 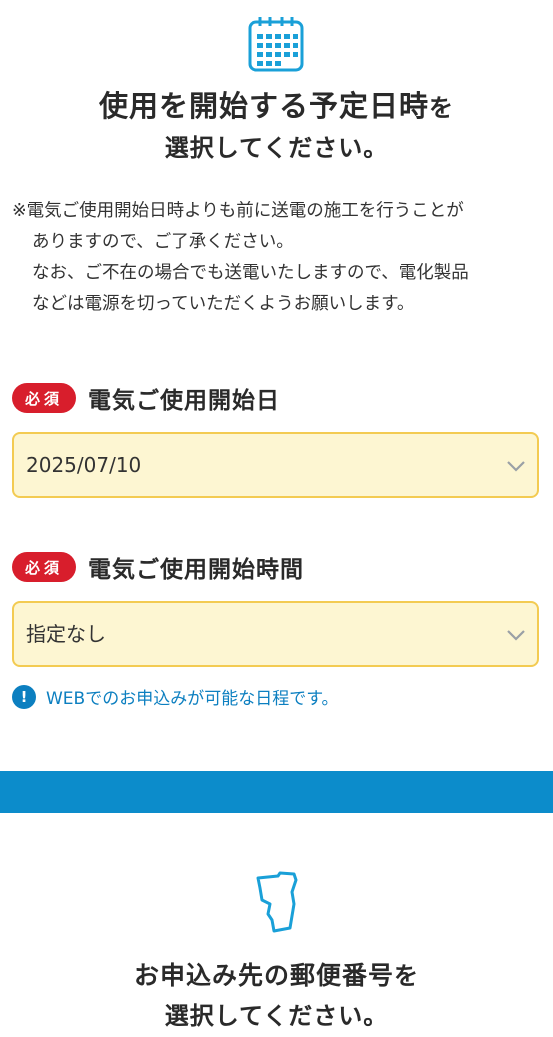 I want to click on start-time-label-text: 電気ご使用開始時間, so click(x=196, y=570).